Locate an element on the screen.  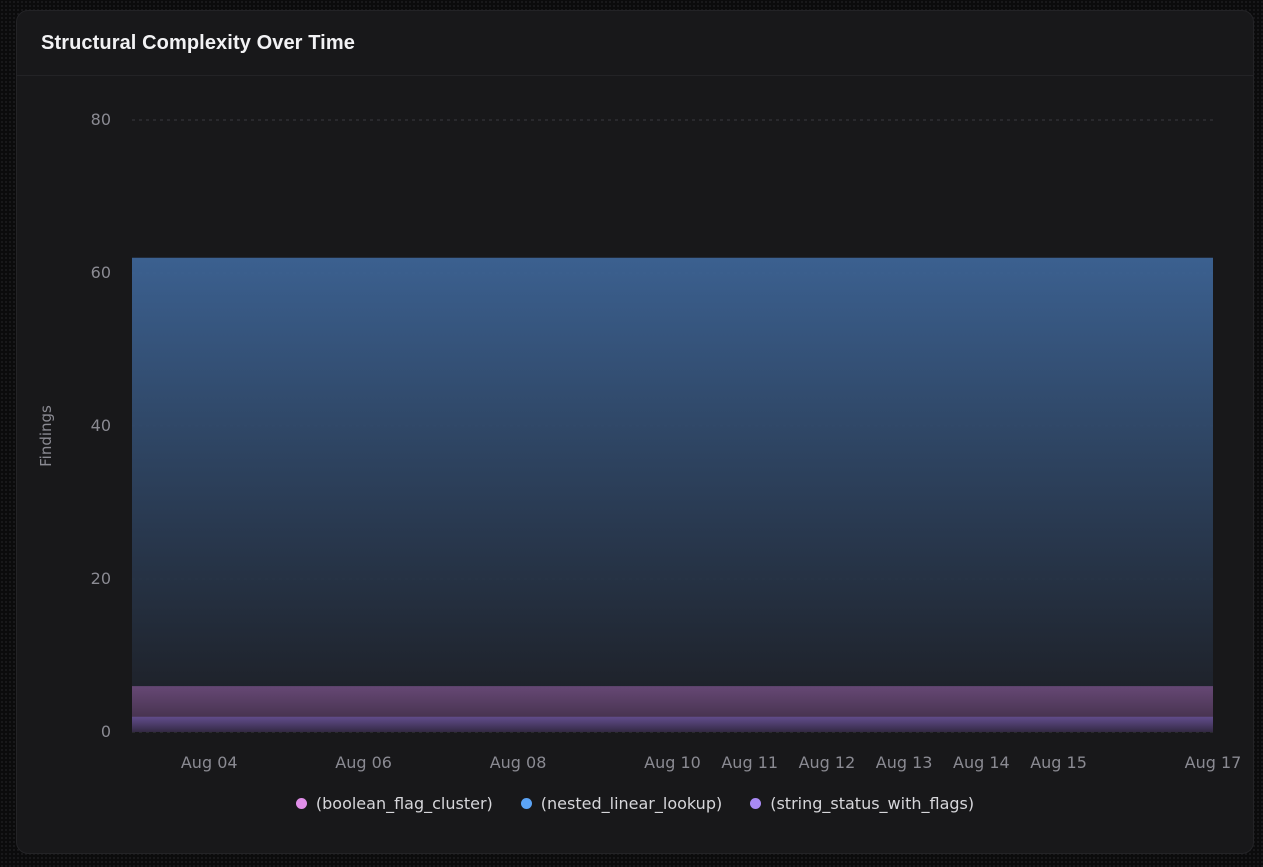
legend-label: (nested_linear_lookup) is located at coordinates (631, 803).